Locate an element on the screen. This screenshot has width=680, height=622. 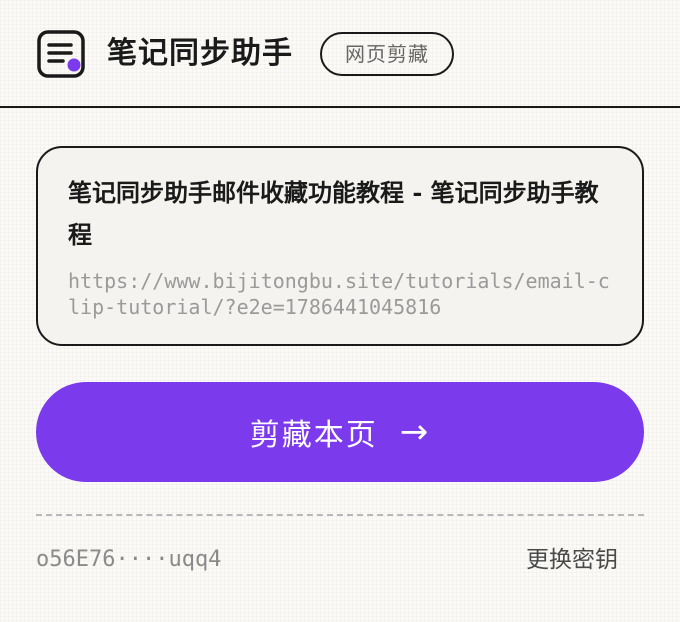
arrow-right-icon: → is located at coordinates (415, 432).